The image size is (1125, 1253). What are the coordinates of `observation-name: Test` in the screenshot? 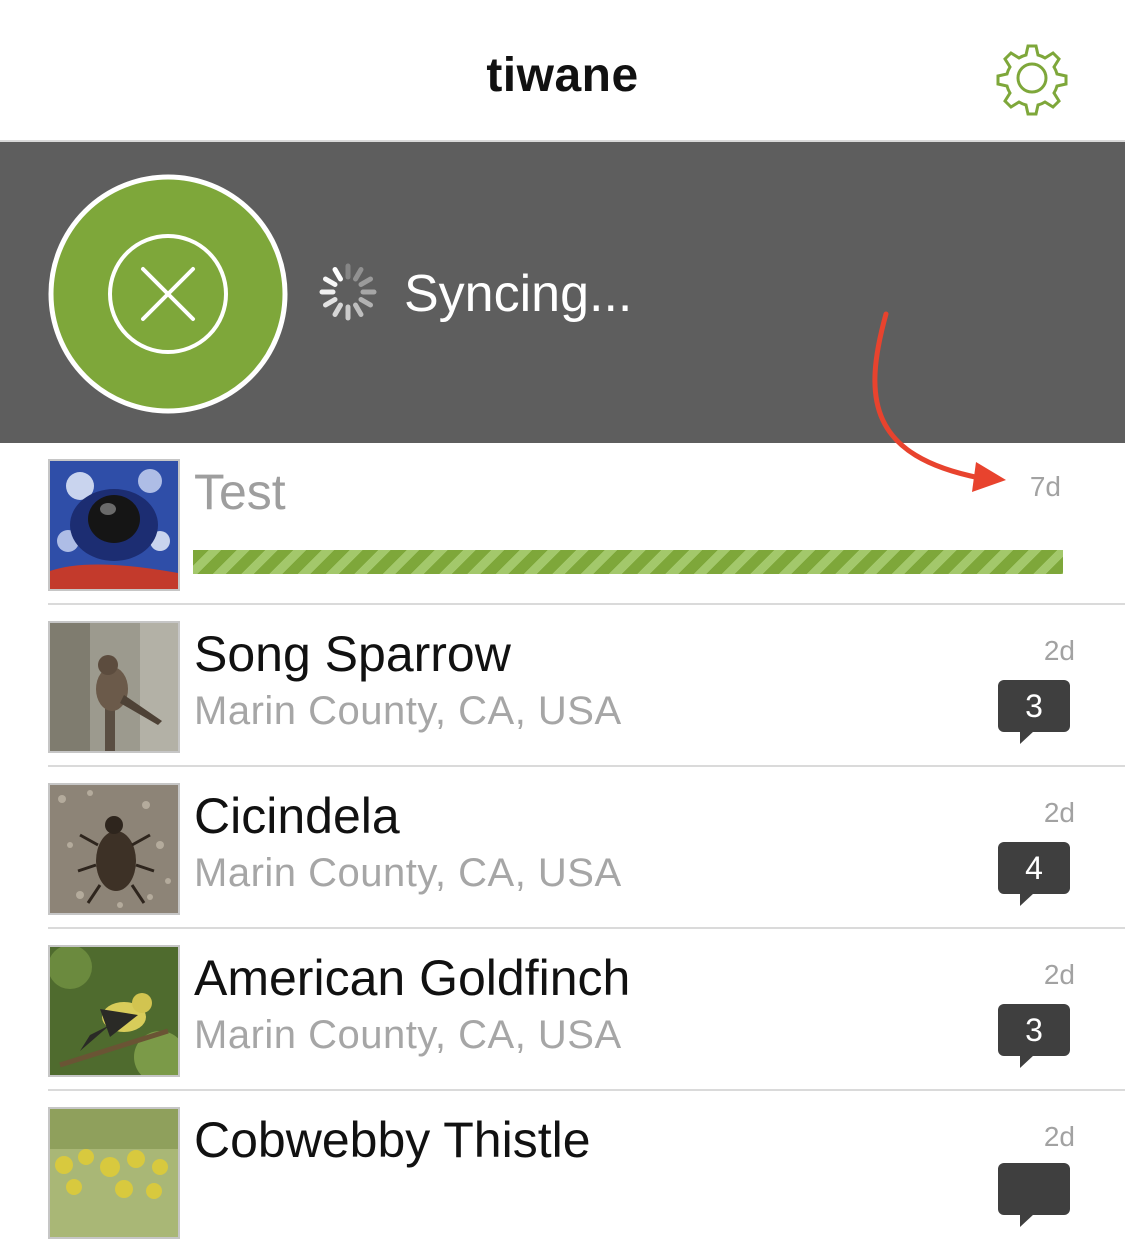 It's located at (240, 492).